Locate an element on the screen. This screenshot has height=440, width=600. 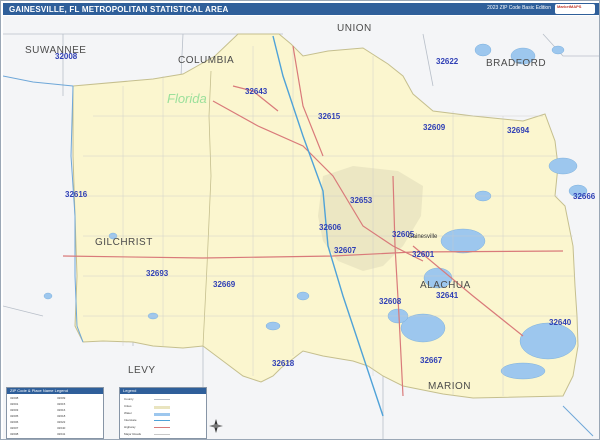
zip-legend-entry: 32618 is located at coordinates (61, 416).